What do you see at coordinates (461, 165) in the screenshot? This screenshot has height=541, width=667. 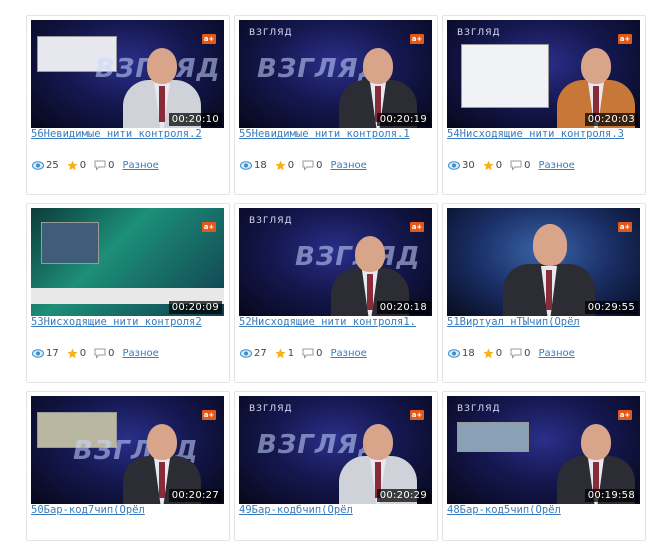 I see `views-count: 30` at bounding box center [461, 165].